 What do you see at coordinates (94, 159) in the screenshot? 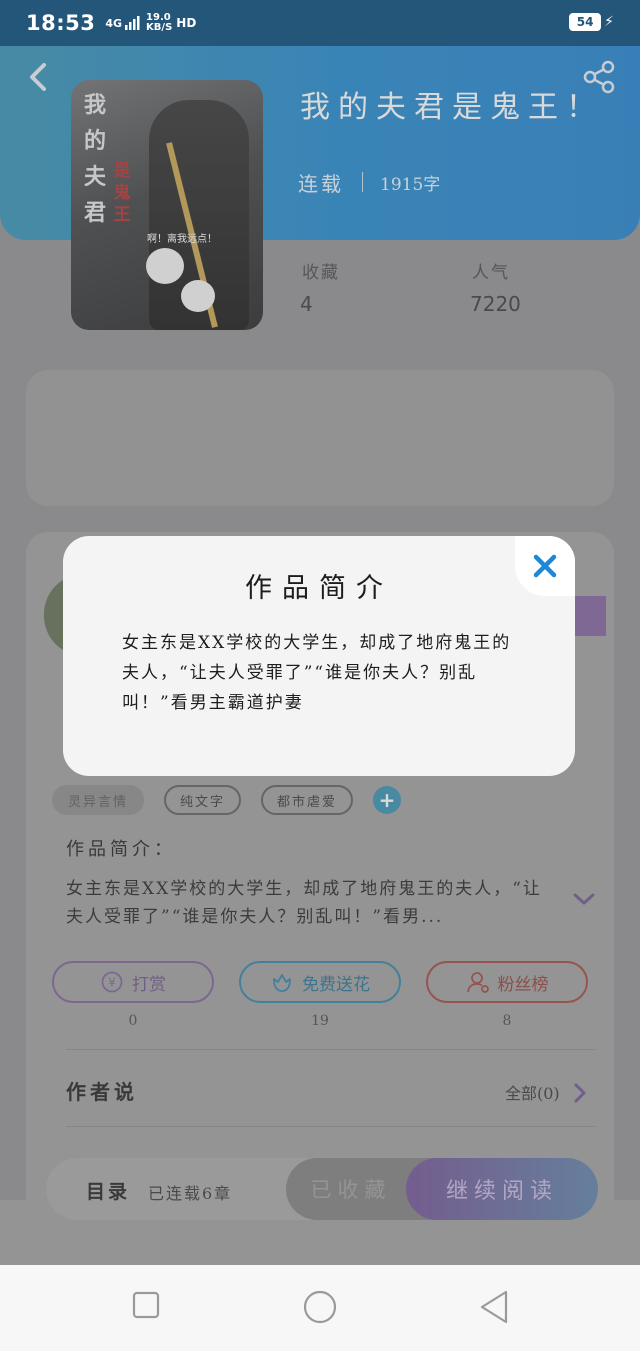
I see `cover-title-text: 我的夫君` at bounding box center [94, 159].